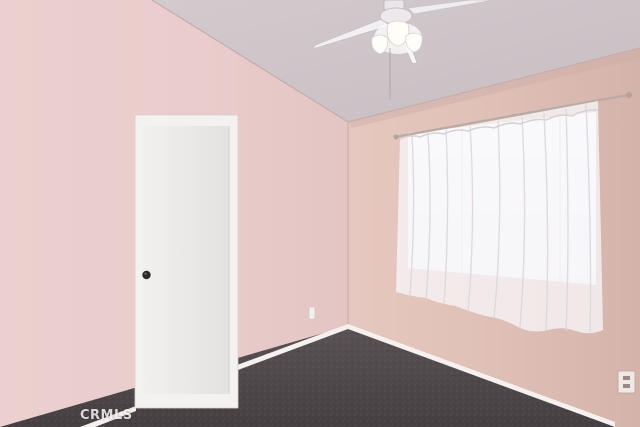  I want to click on door-knob, so click(146, 275).